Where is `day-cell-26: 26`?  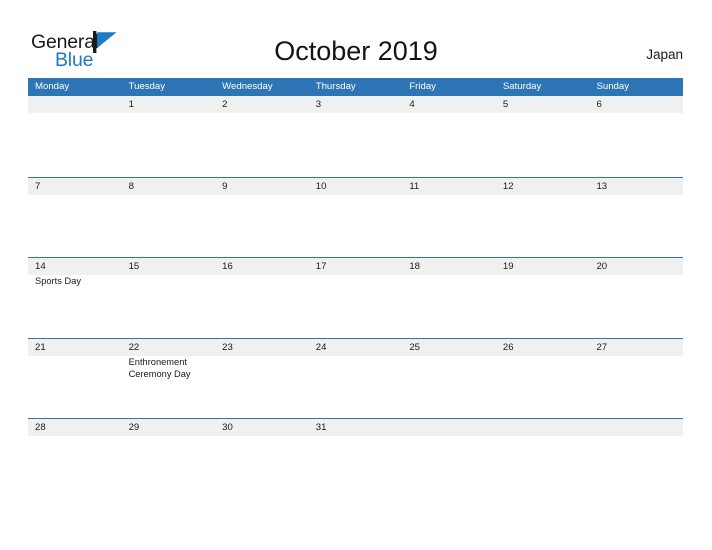
day-cell-26: 26 is located at coordinates (543, 379).